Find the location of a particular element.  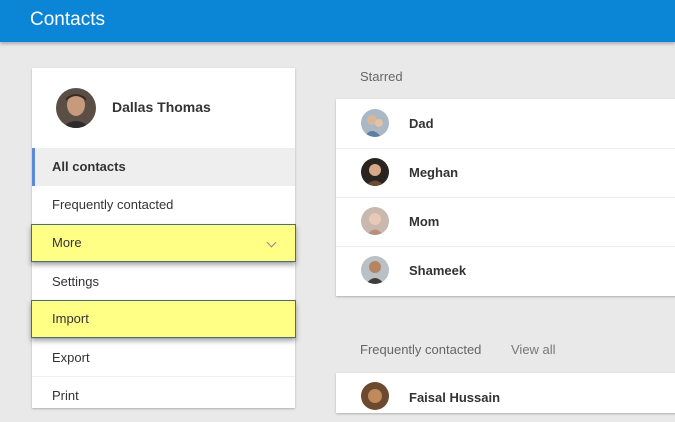

chevron-down-icon is located at coordinates (271, 242).